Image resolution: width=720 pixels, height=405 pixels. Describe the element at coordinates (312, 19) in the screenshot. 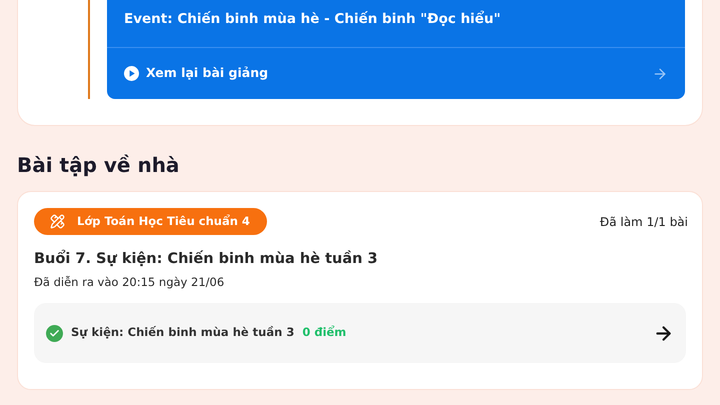

I see `event-title: Event: Chiến binh mùa hè - Chiến binh "Đọc hiểu"` at that location.